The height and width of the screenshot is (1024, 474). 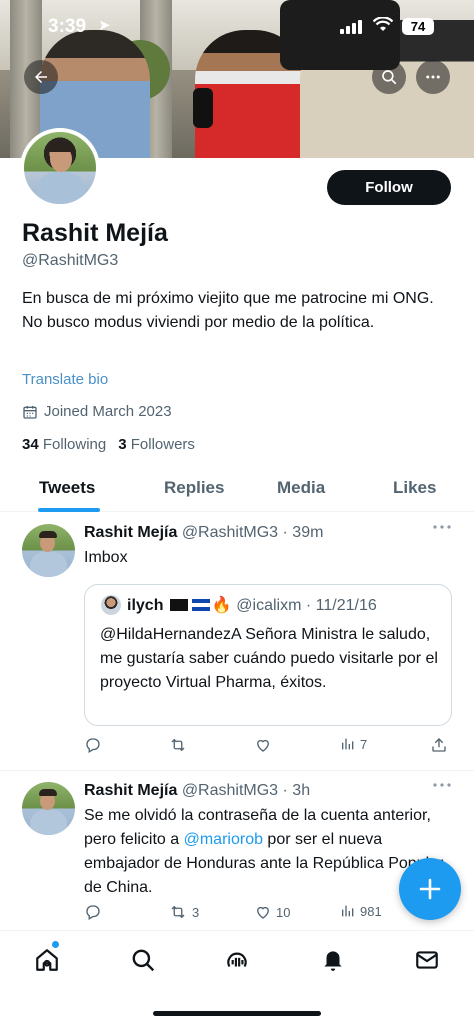 What do you see at coordinates (30, 444) in the screenshot?
I see `following-count: 34` at bounding box center [30, 444].